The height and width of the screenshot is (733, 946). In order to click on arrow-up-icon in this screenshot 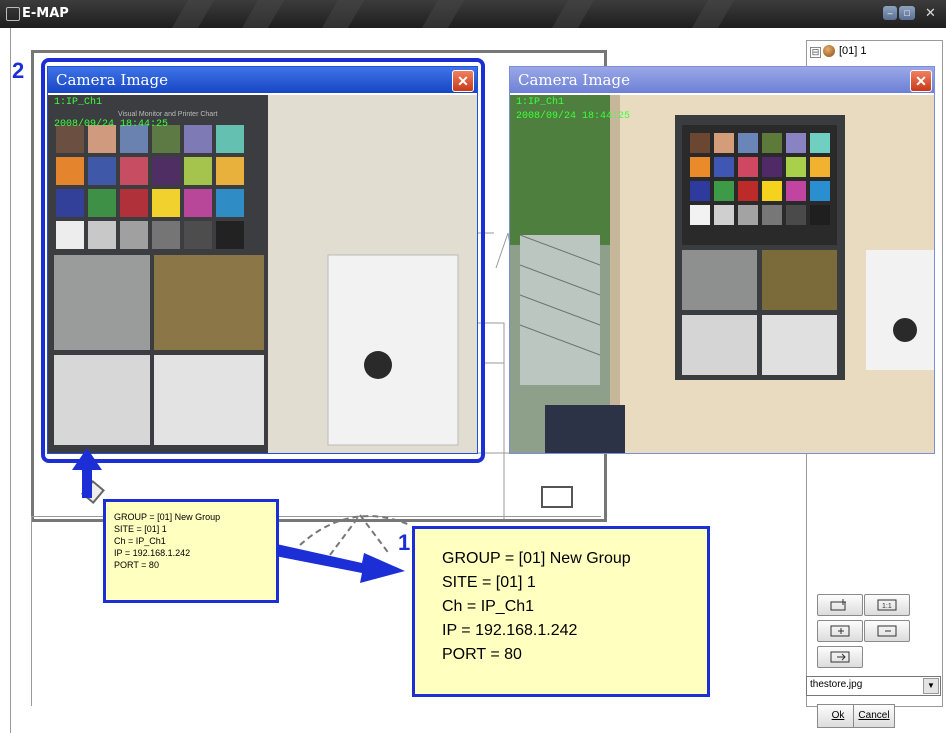, I will do `click(87, 473)`.